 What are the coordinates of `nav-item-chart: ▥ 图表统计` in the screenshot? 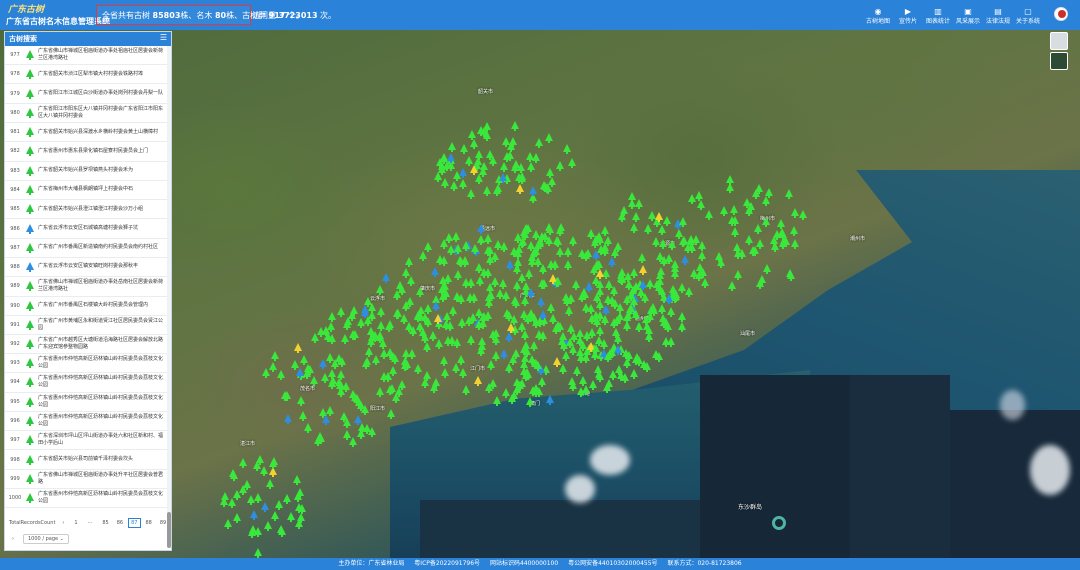 It's located at (938, 16).